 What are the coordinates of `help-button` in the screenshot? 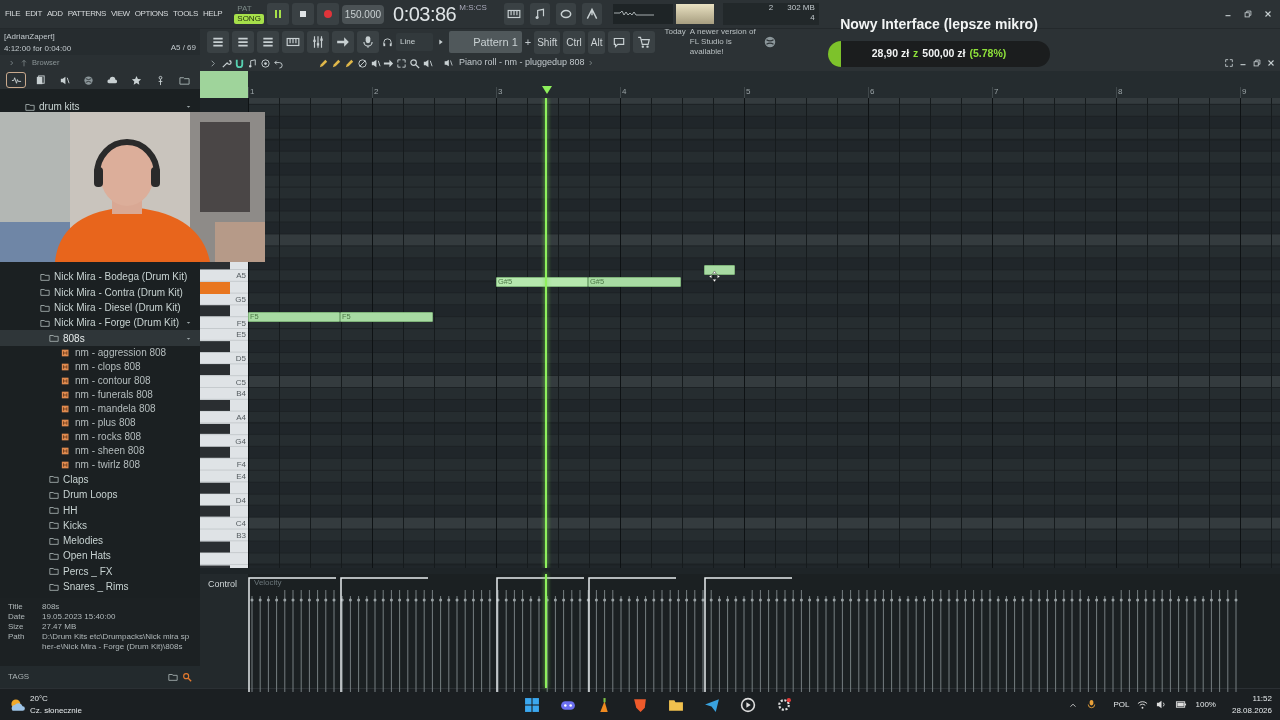 It's located at (619, 42).